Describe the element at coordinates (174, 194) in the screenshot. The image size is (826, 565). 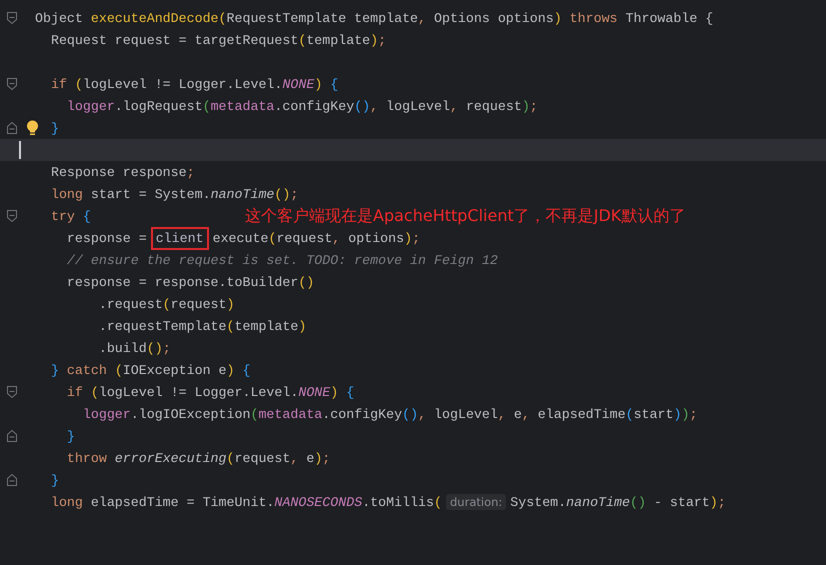
I see `code-text: long start = System.nanoTime();` at that location.